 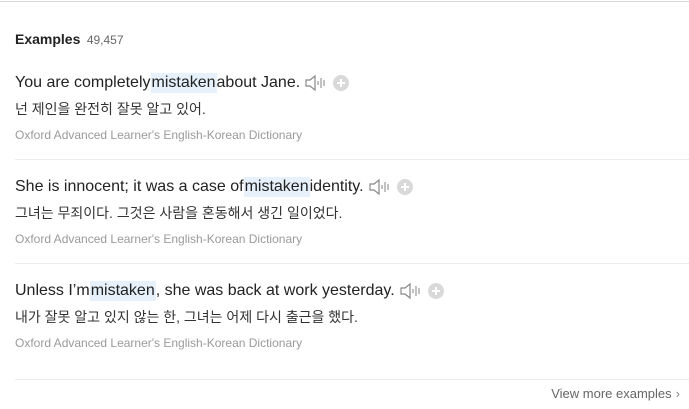 What do you see at coordinates (186, 317) in the screenshot?
I see `example-korean-translation: 내가 잘못 알고 있지 않는 한, 그녀는 어제 다시 출근을 했다.` at bounding box center [186, 317].